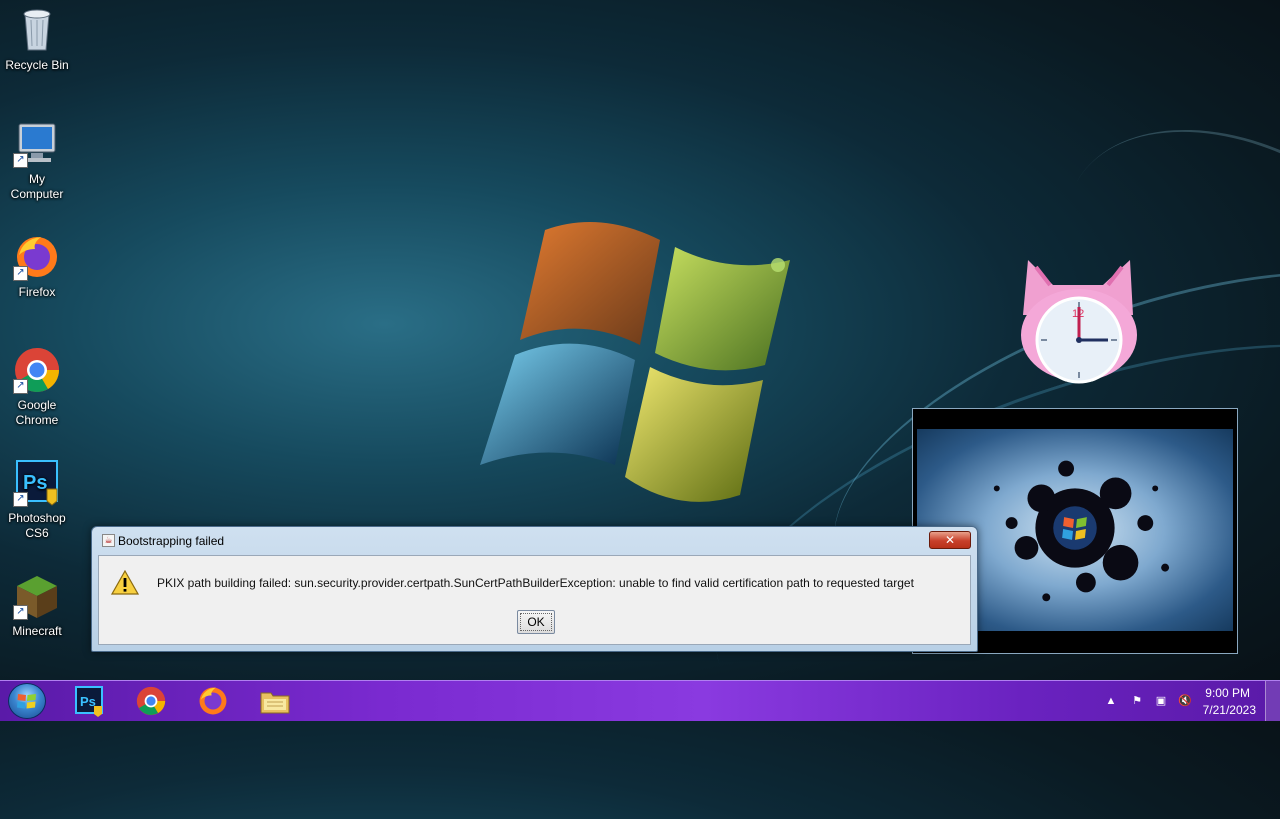 This screenshot has height=819, width=1280. Describe the element at coordinates (37, 596) in the screenshot. I see `minecraft-icon: ↗` at that location.